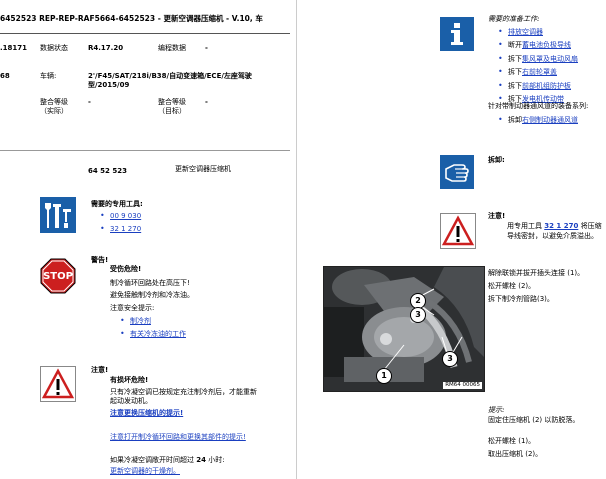 The width and height of the screenshot is (606, 479). Describe the element at coordinates (152, 460) in the screenshot. I see `caution-line2-prefix: 如果冷凝空调敞开时间超过` at that location.